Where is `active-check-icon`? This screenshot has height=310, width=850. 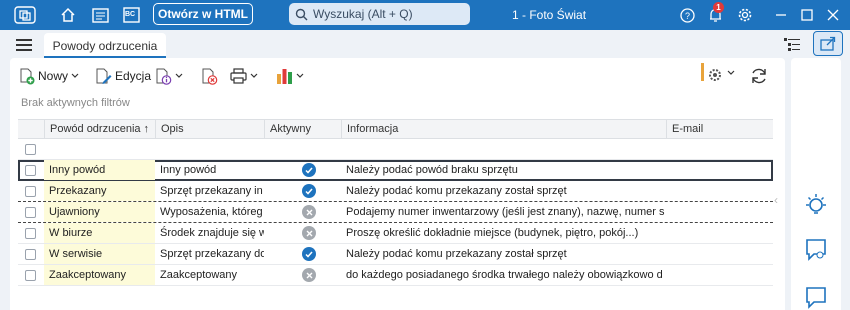 active-check-icon is located at coordinates (309, 170).